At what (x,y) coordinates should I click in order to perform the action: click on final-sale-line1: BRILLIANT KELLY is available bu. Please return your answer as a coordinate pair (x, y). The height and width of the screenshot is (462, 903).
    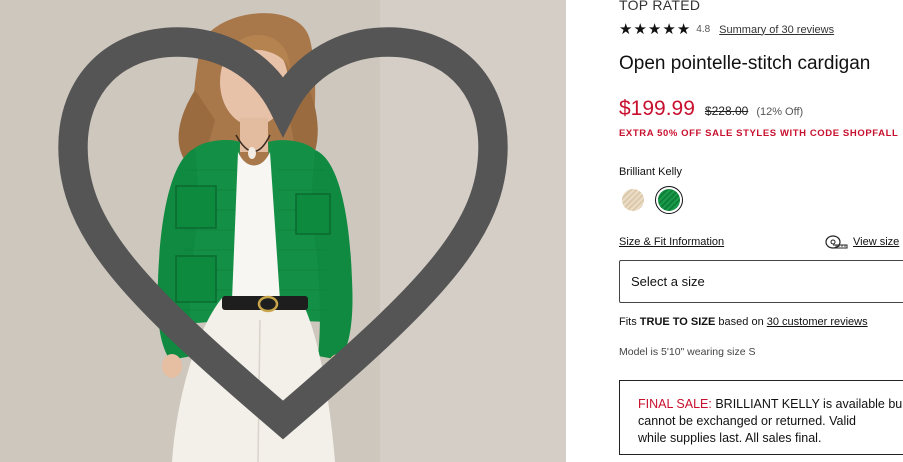
    Looking at the image, I should click on (807, 404).